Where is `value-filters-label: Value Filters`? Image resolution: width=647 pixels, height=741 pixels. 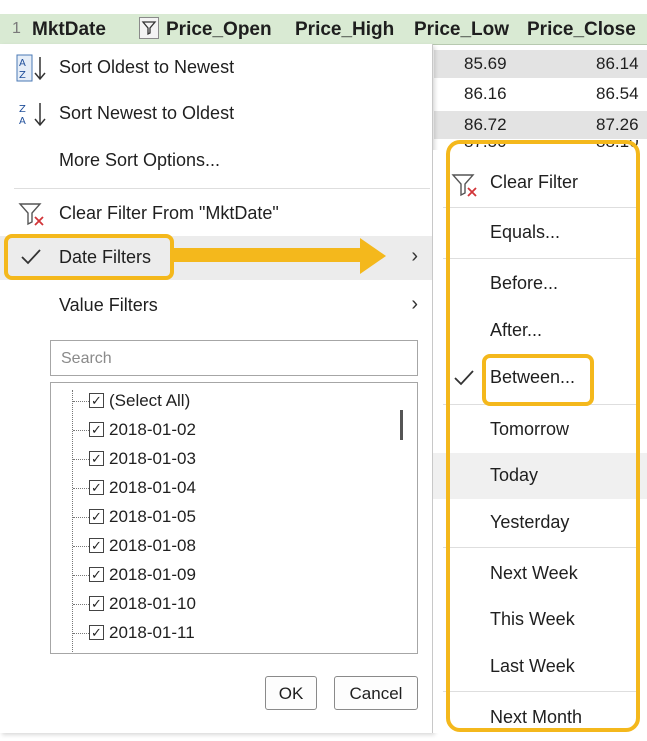
value-filters-label: Value Filters is located at coordinates (108, 305).